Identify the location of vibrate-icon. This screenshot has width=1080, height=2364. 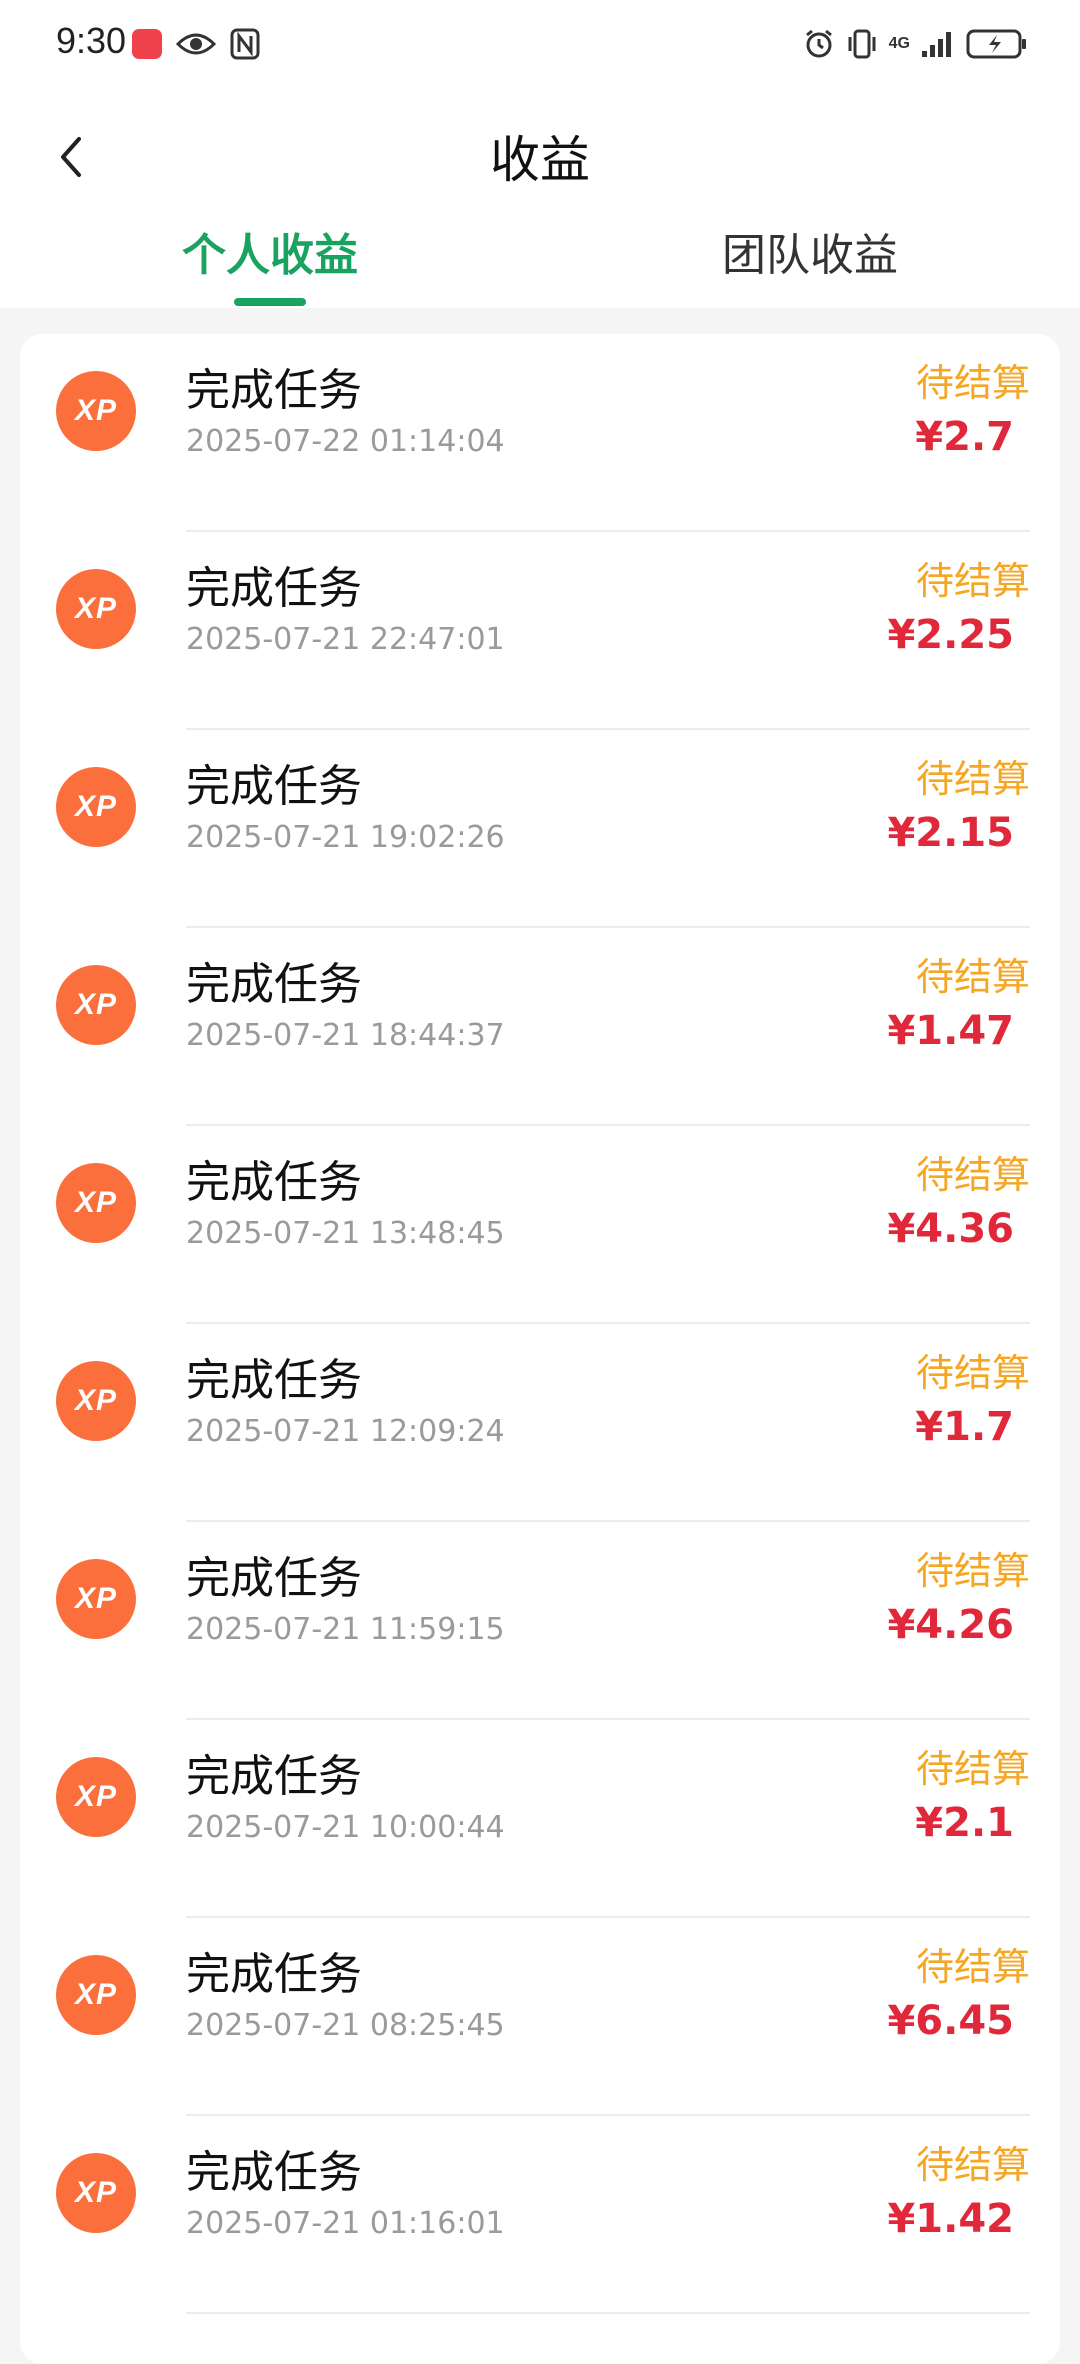
(862, 44).